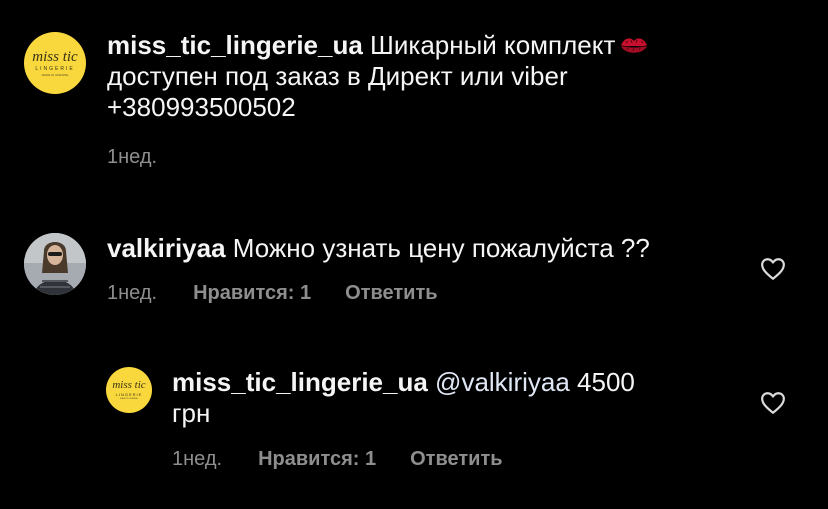 The height and width of the screenshot is (509, 828). Describe the element at coordinates (441, 248) in the screenshot. I see `comment-body: Можно узнать цену пожалуйста ??` at that location.